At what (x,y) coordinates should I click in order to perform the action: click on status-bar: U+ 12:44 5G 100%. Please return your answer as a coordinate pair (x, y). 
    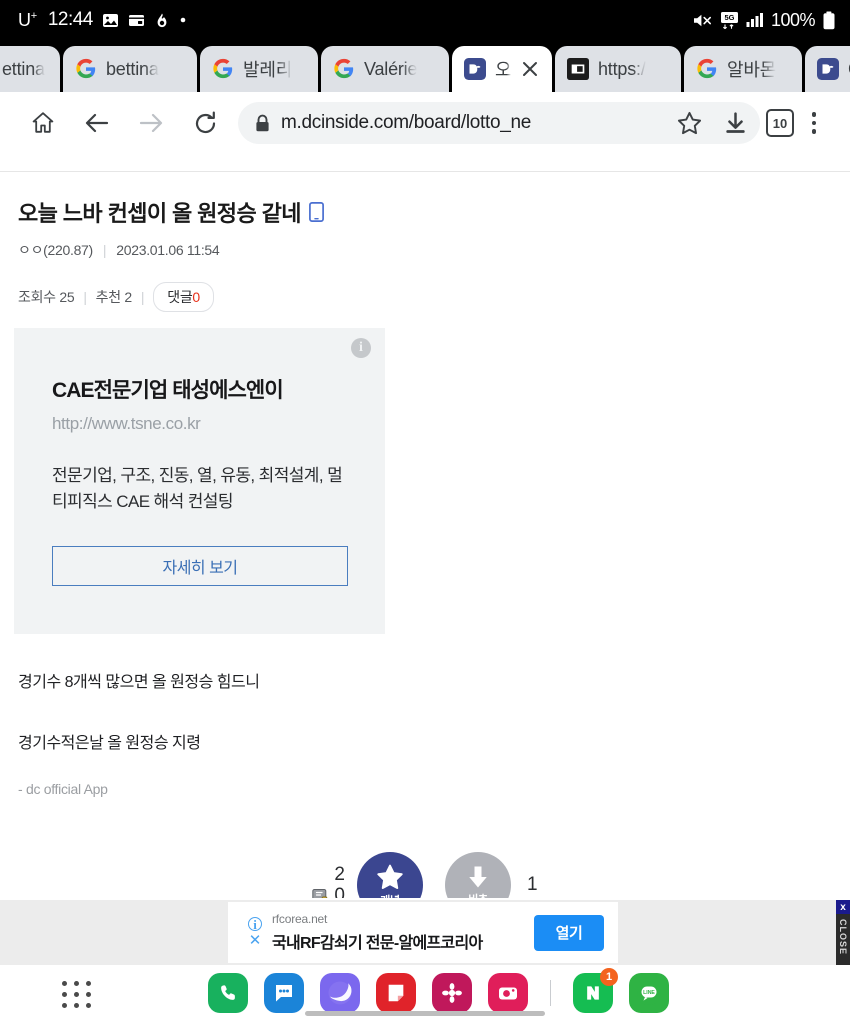
    Looking at the image, I should click on (425, 20).